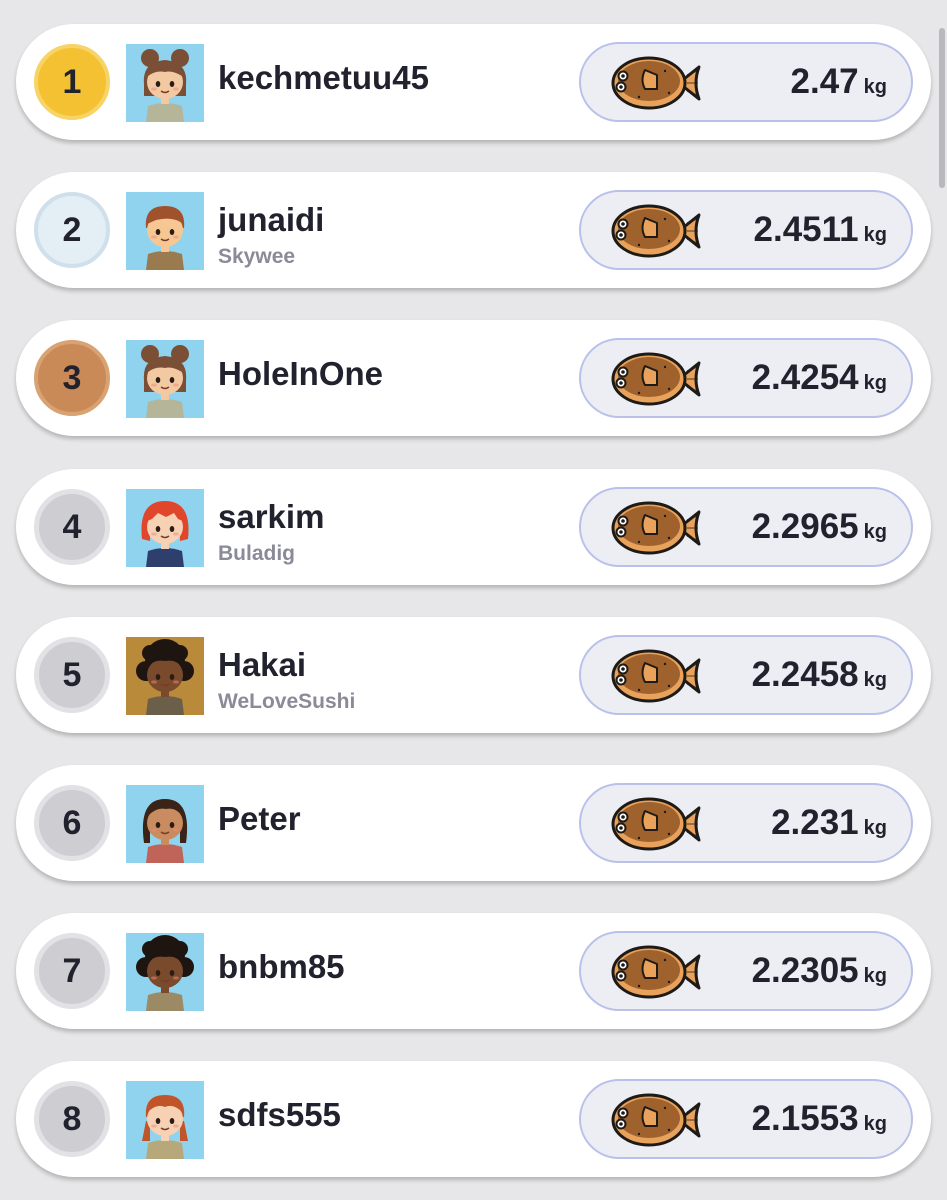 The width and height of the screenshot is (947, 1200). I want to click on weight-value: 2.4254, so click(805, 377).